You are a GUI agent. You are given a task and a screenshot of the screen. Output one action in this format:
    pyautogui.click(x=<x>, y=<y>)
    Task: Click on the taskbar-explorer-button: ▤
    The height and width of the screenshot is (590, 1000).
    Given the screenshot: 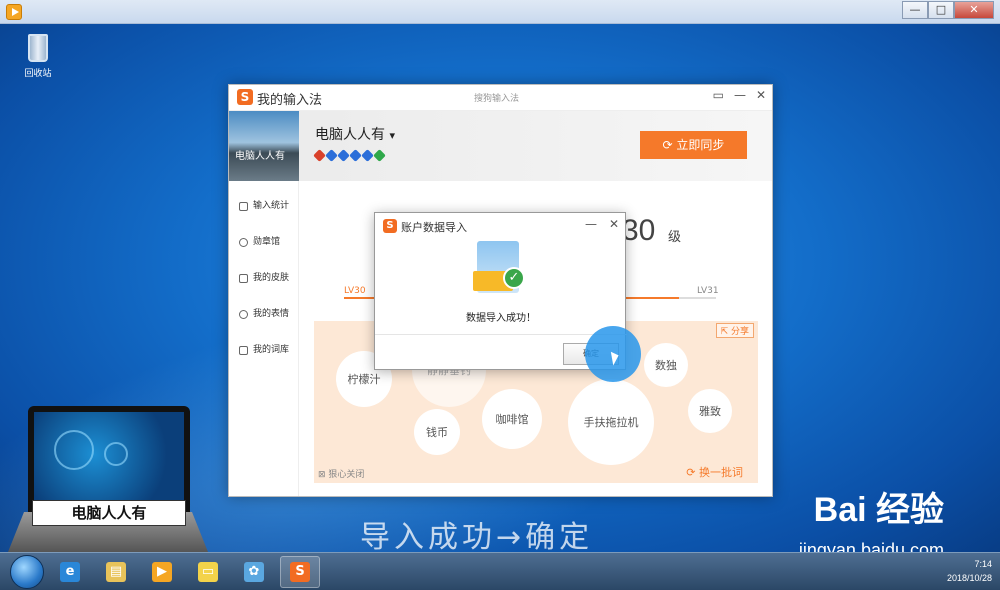 What is the action you would take?
    pyautogui.click(x=116, y=572)
    